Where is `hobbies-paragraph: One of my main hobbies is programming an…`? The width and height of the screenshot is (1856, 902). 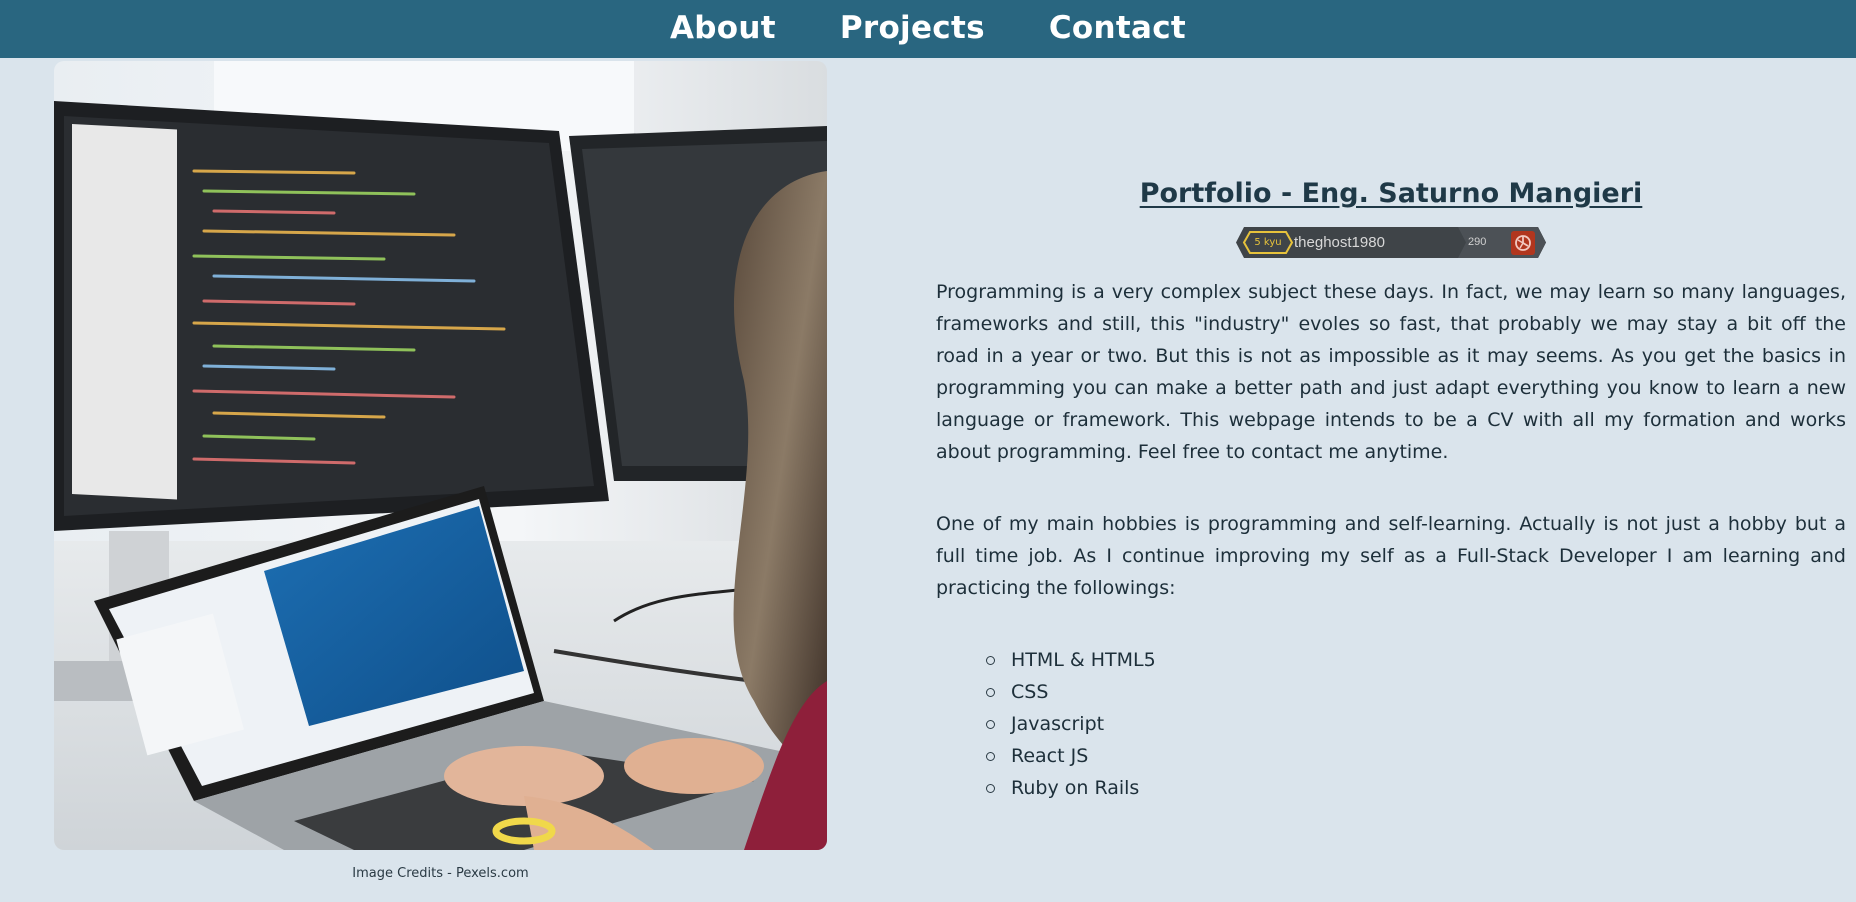
hobbies-paragraph: One of my main hobbies is programming an… is located at coordinates (1391, 556).